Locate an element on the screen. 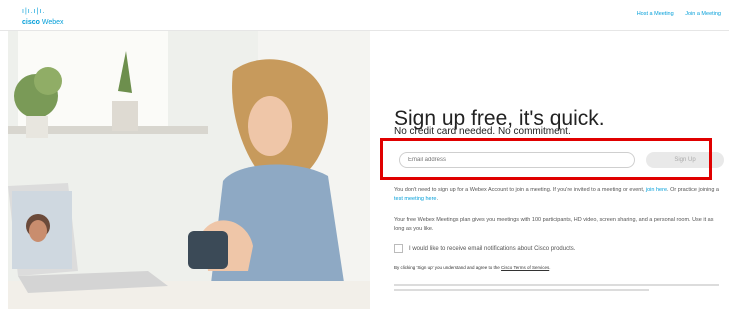 The width and height of the screenshot is (729, 309). brand-name: Webex is located at coordinates (52, 22).